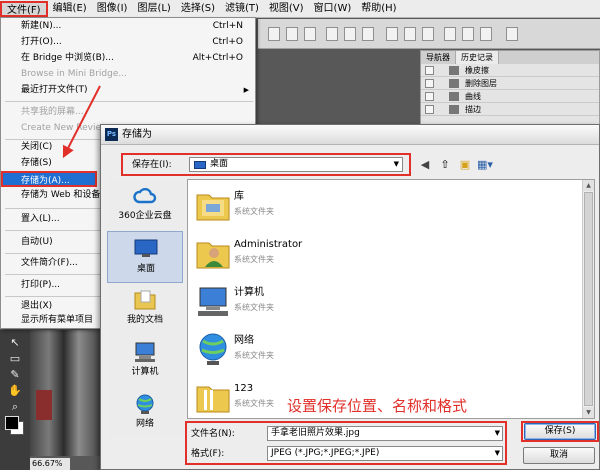  I want to click on list-item: Administrator 系统文件夹, so click(344, 254).